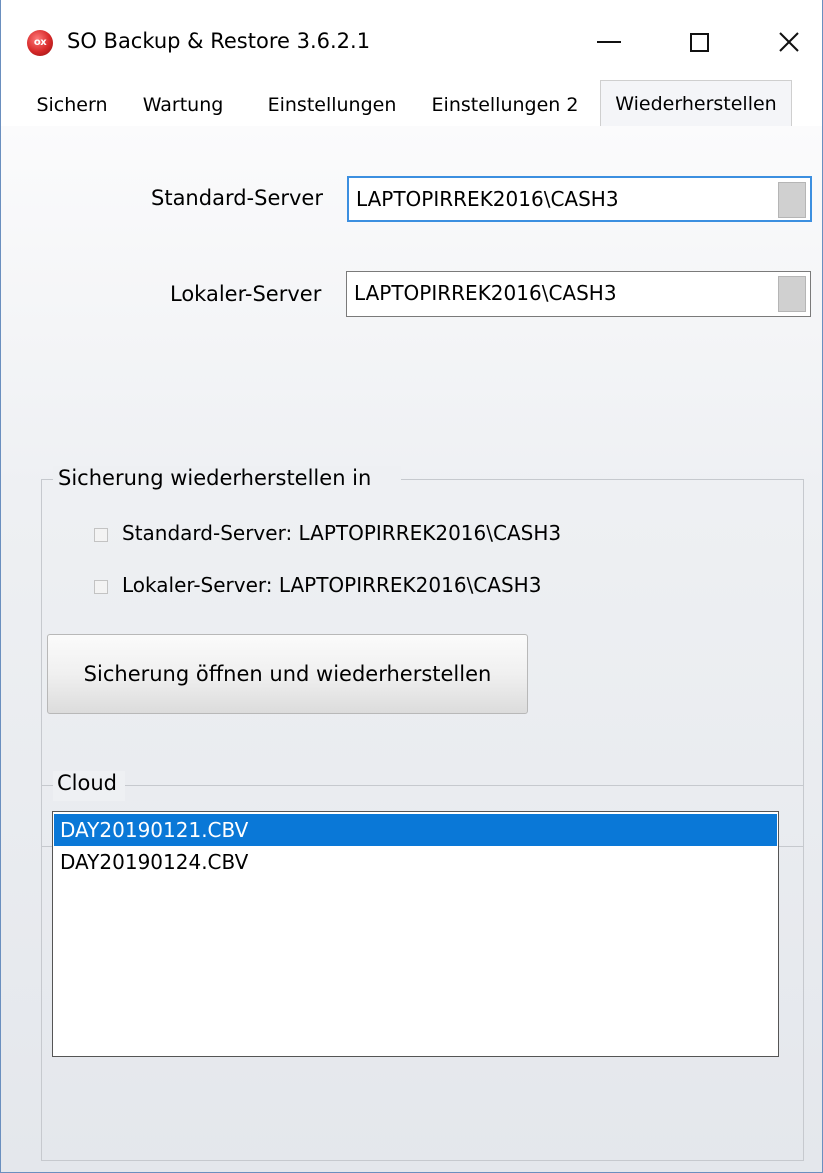 Image resolution: width=823 pixels, height=1173 pixels. Describe the element at coordinates (183, 105) in the screenshot. I see `tab-wartung: Wartung` at that location.